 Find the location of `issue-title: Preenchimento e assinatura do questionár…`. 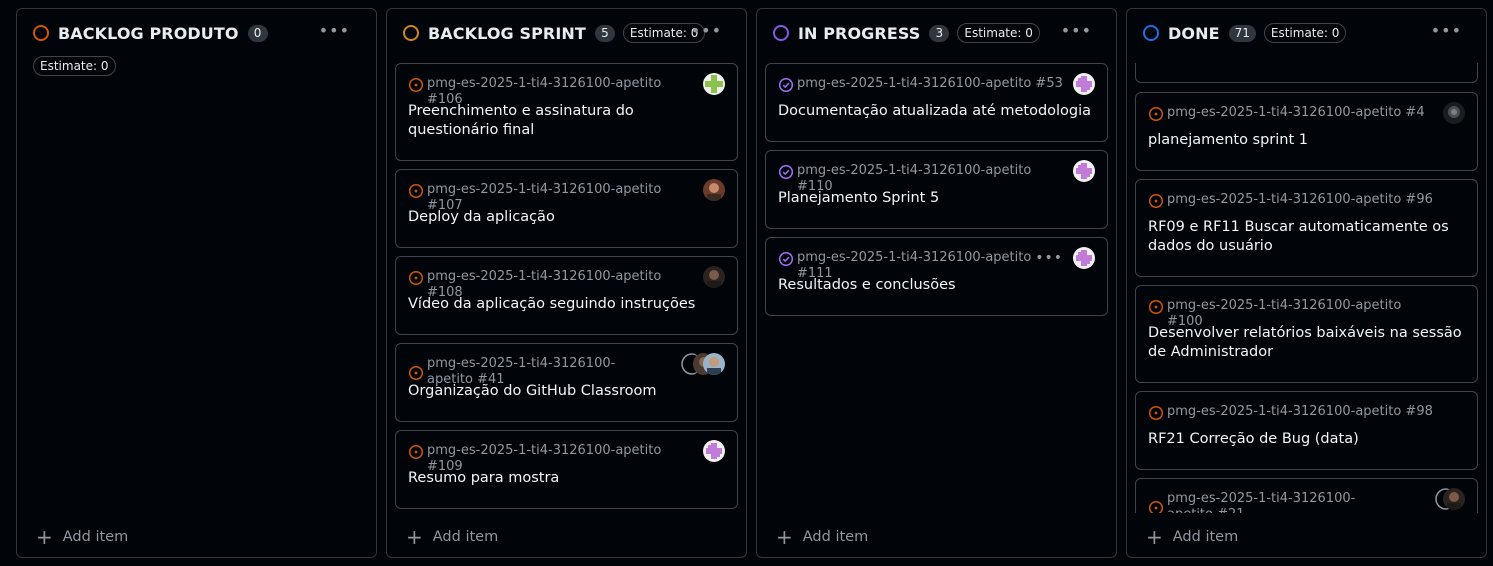

issue-title: Preenchimento e assinatura do questionár… is located at coordinates (566, 121).